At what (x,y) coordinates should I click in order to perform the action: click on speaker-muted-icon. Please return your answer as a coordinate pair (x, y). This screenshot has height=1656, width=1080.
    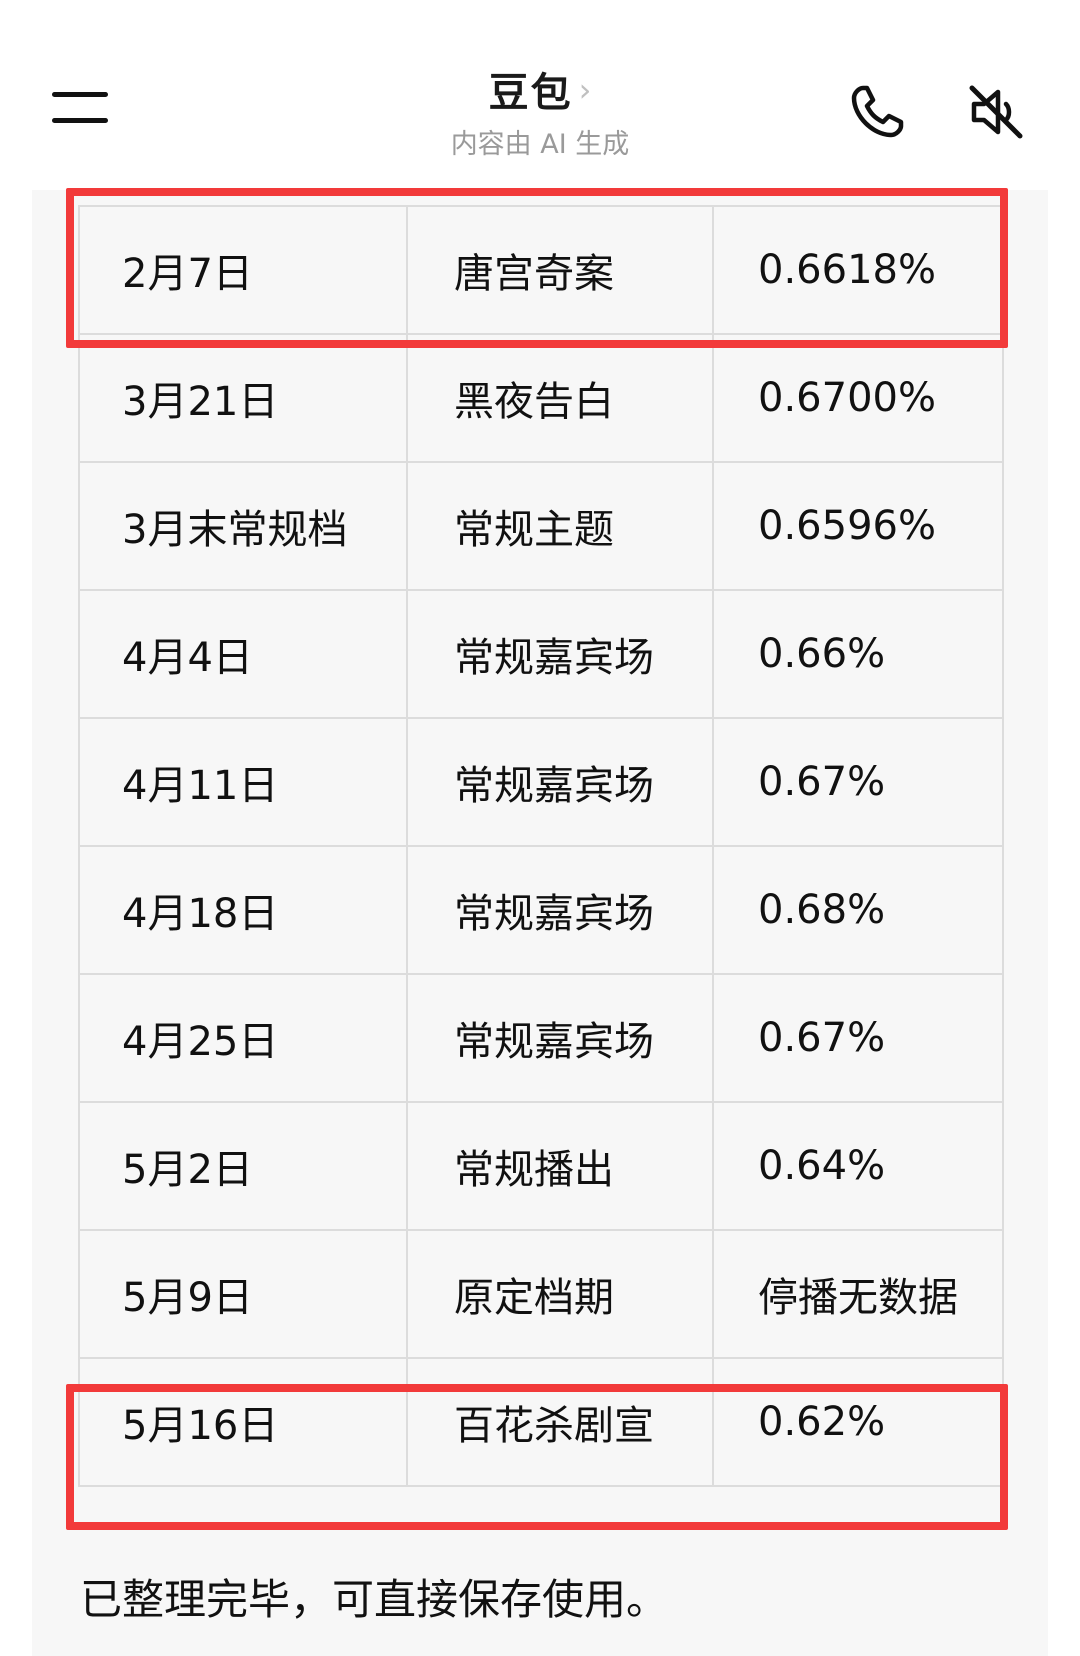
    Looking at the image, I should click on (996, 112).